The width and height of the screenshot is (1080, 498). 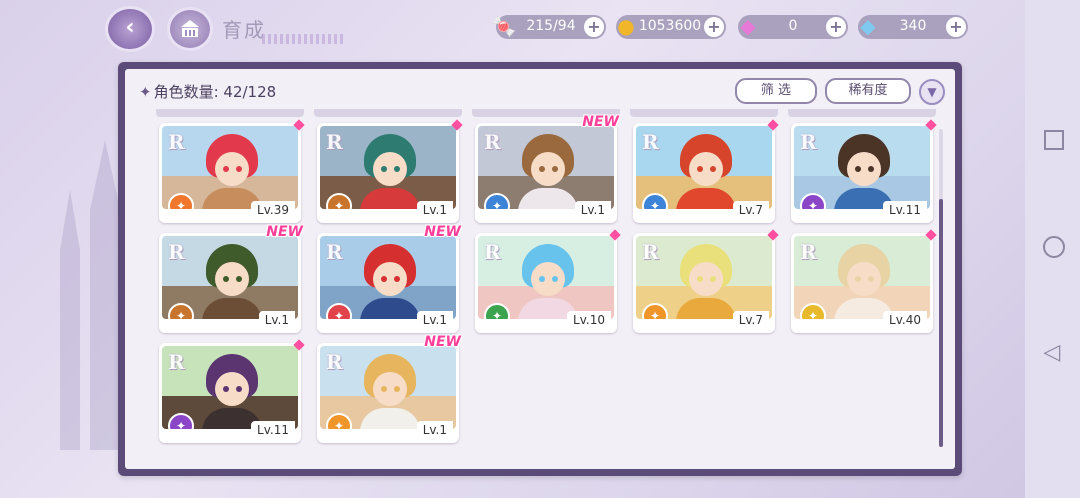 What do you see at coordinates (145, 92) in the screenshot?
I see `sparkle-icon: ✦` at bounding box center [145, 92].